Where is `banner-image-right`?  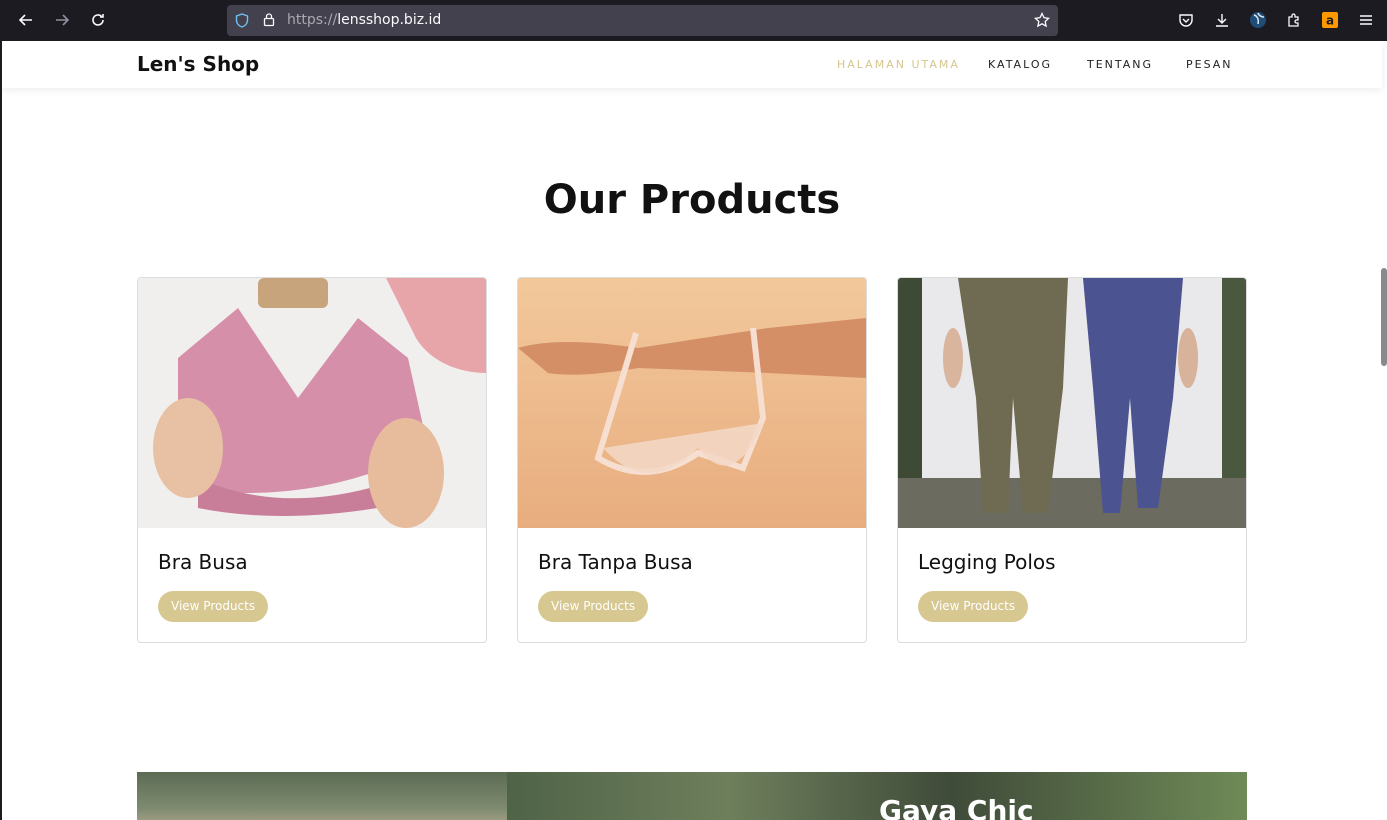 banner-image-right is located at coordinates (877, 796).